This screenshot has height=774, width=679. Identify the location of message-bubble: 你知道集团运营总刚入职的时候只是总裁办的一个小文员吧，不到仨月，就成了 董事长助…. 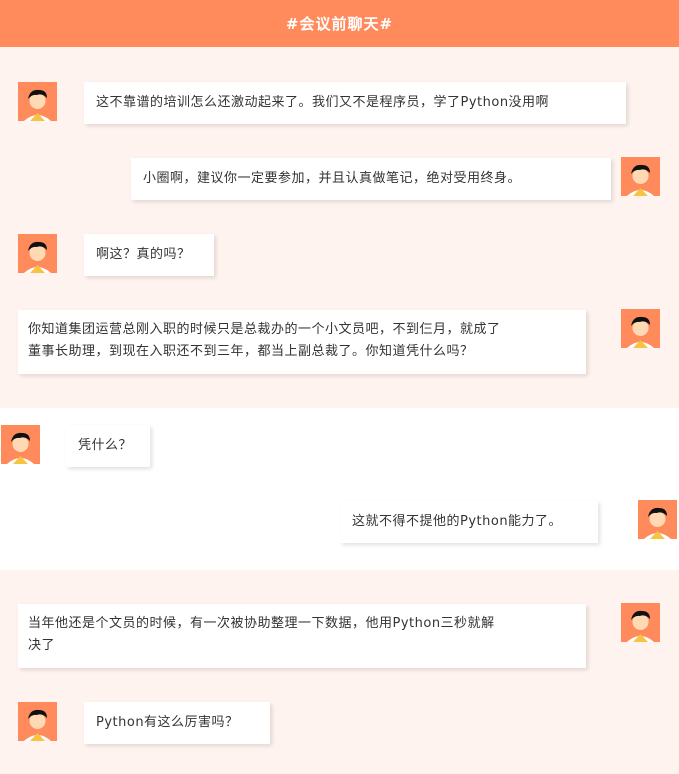
(302, 342).